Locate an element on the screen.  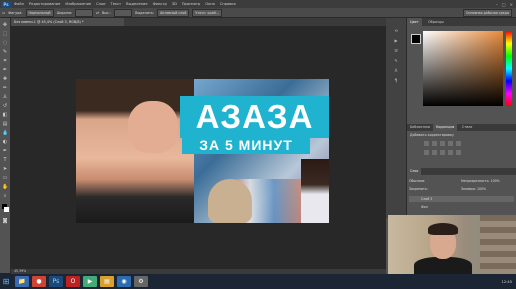
eyedropper-tool-icon: ✒ is located at coordinates (5, 70).